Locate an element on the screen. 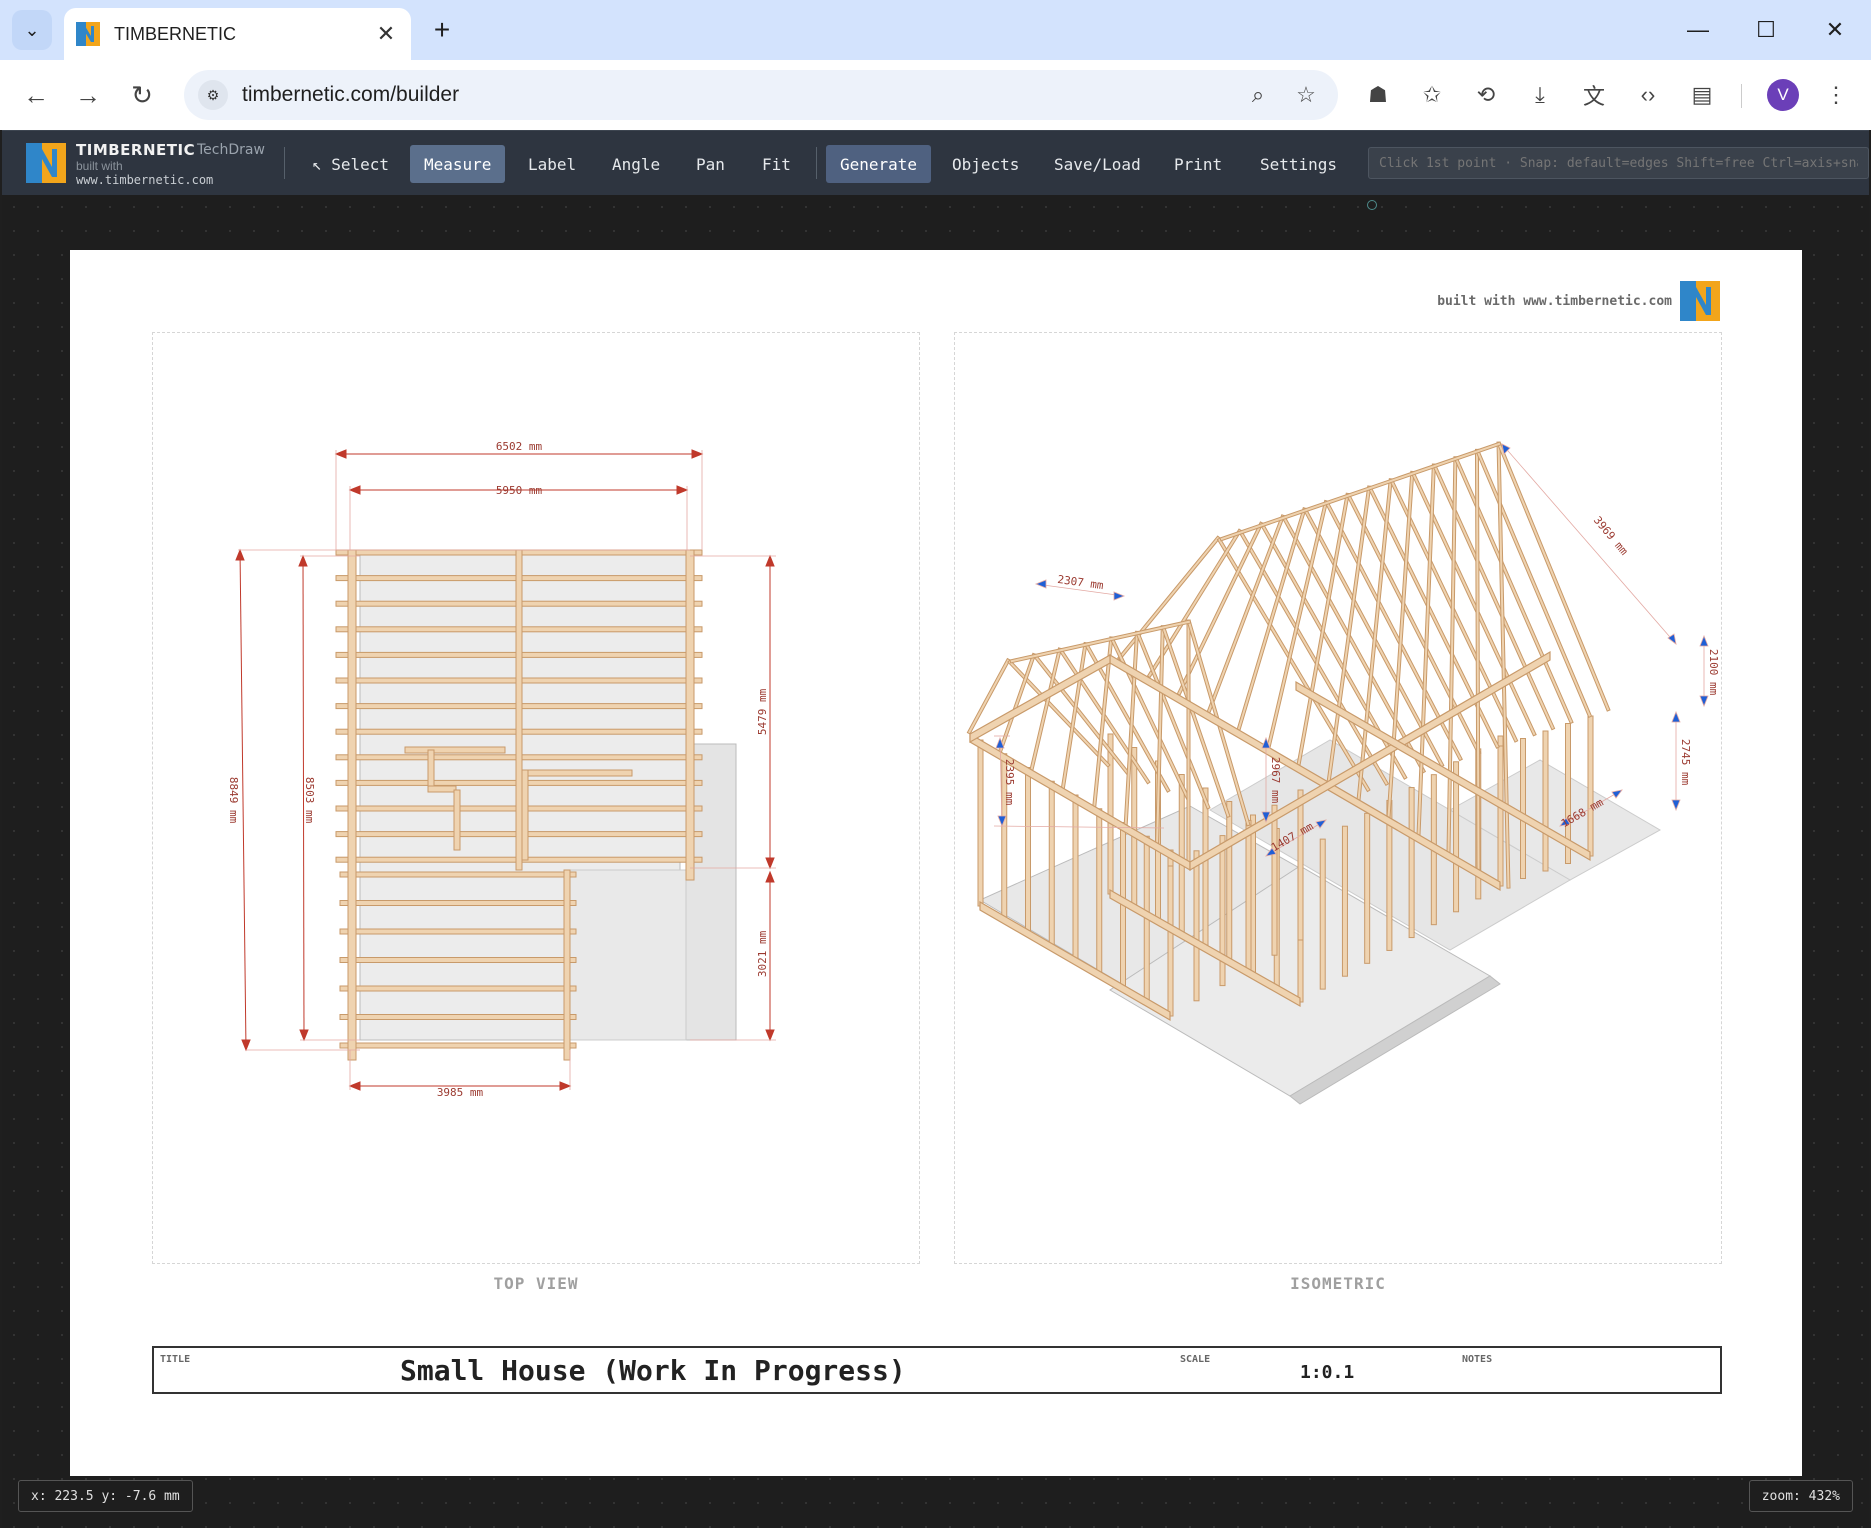 The width and height of the screenshot is (1871, 1528). site-info-icon: ⚙ is located at coordinates (213, 95).